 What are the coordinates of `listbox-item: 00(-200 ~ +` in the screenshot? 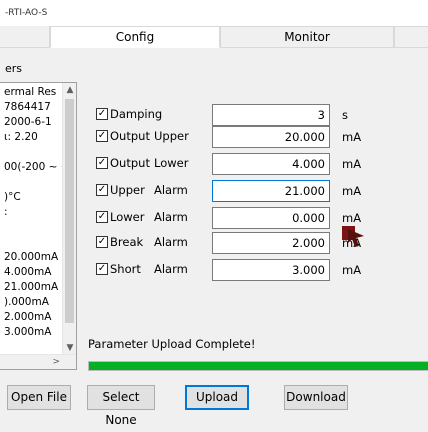 It's located at (31, 167).